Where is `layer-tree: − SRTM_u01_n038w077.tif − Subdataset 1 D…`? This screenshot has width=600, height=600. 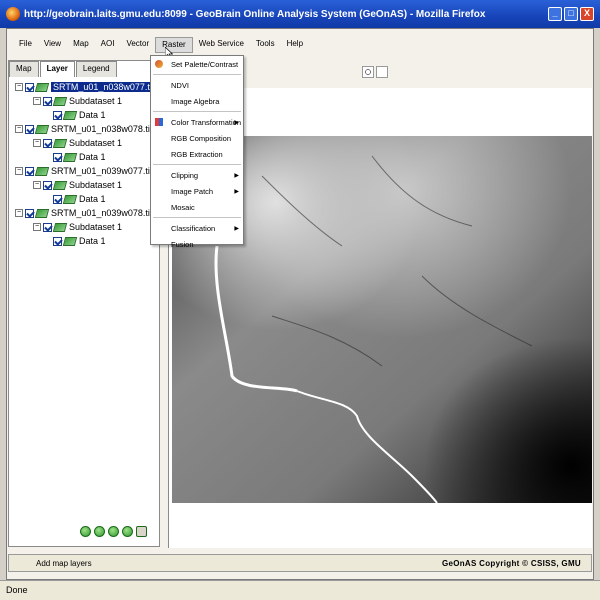 layer-tree: − SRTM_u01_n038w077.tif − Subdataset 1 D… is located at coordinates (84, 164).